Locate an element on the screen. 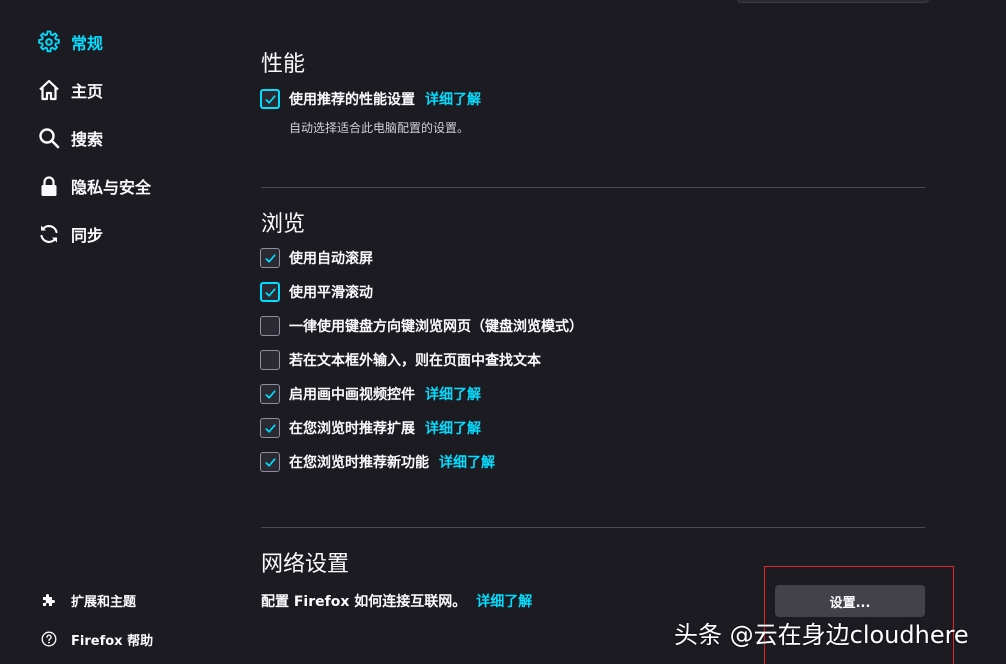  performance-title: 性能 is located at coordinates (283, 64).